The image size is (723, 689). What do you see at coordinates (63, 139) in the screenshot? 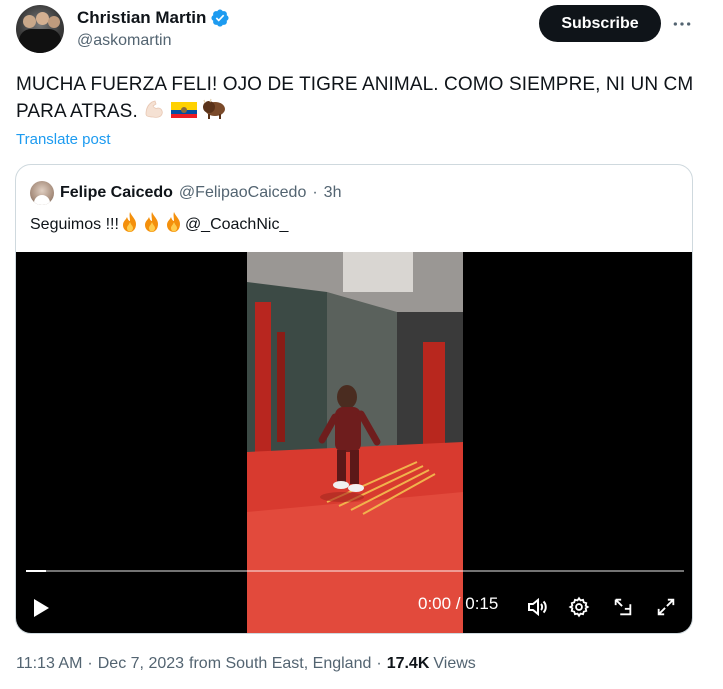
I see `translate-post-link: Translate post` at bounding box center [63, 139].